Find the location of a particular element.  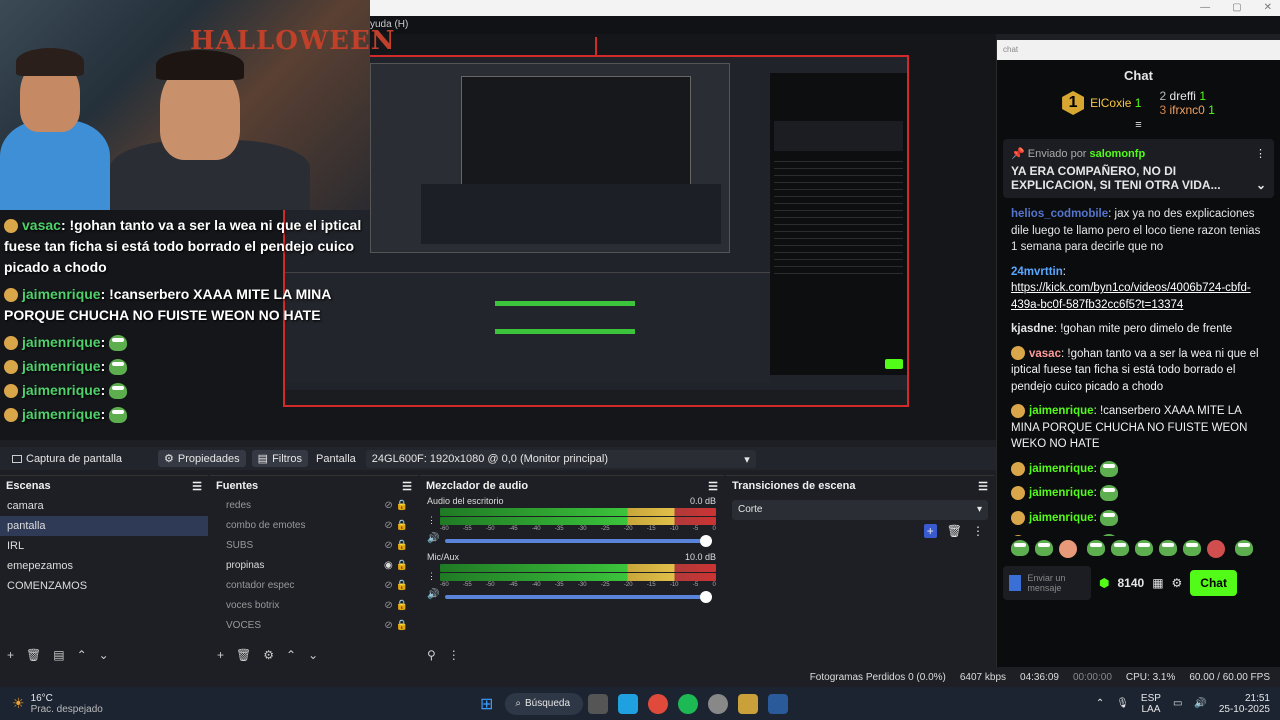

properties-button: ⚙ Propiedades is located at coordinates (202, 458).